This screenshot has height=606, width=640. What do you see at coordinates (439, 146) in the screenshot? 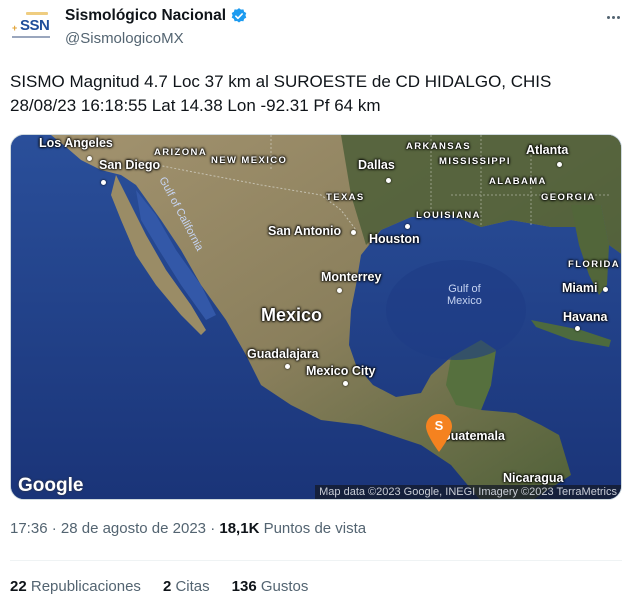
I see `map-label-arkansas: ARKANSAS` at bounding box center [439, 146].